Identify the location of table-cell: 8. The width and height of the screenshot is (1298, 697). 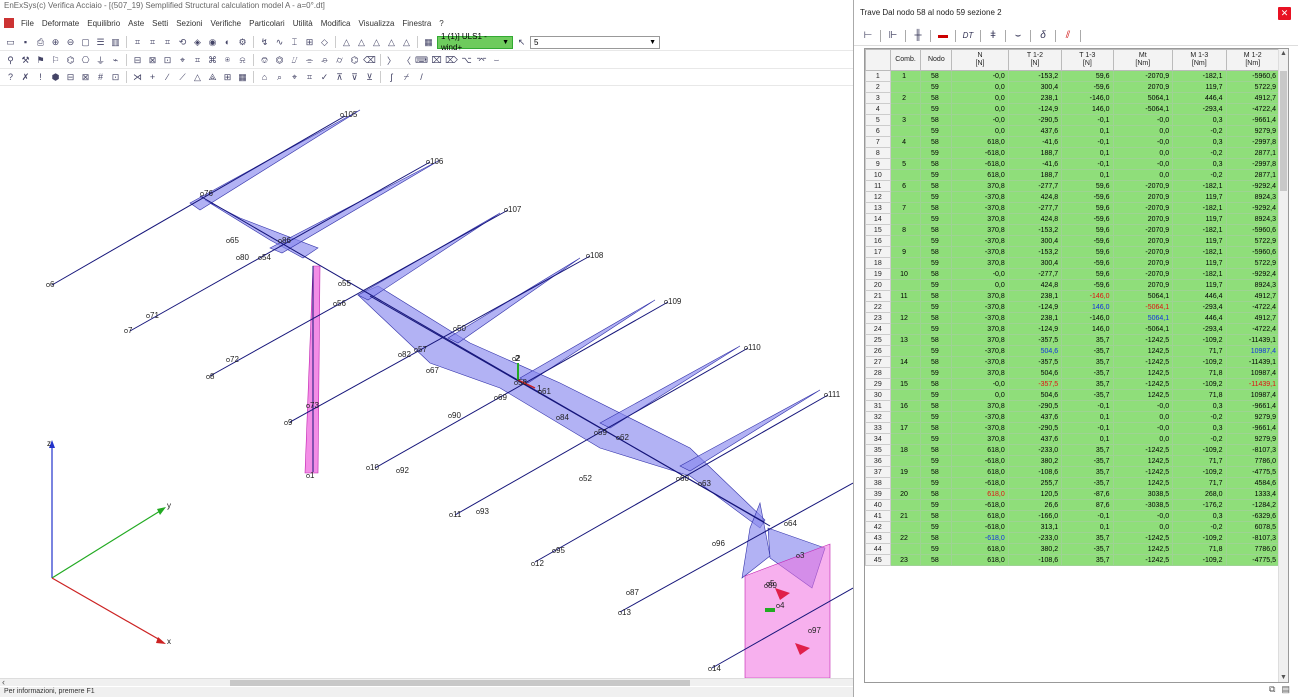
(905, 230).